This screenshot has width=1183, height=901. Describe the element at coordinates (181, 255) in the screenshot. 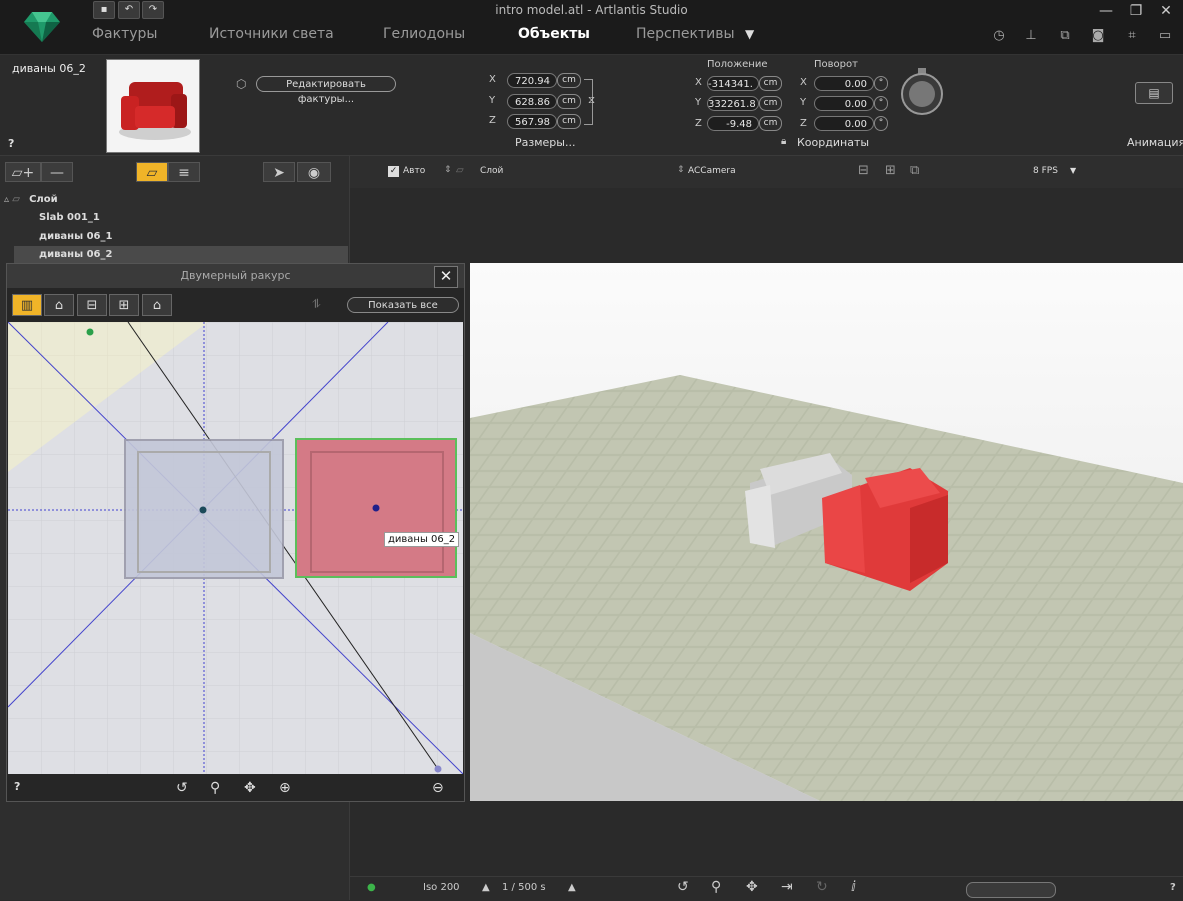

I see `layer-item-sofa-2: диваны 06_2` at that location.